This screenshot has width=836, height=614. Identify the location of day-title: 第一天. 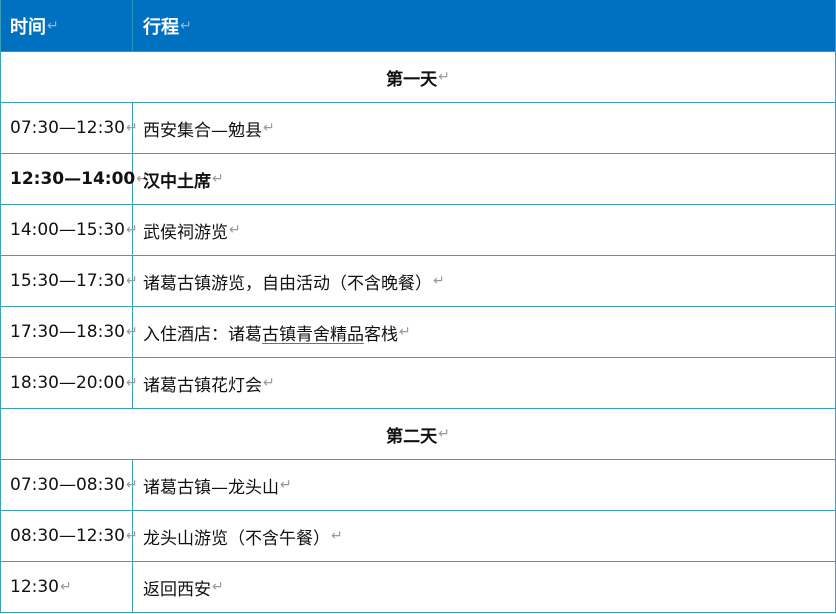
(412, 79).